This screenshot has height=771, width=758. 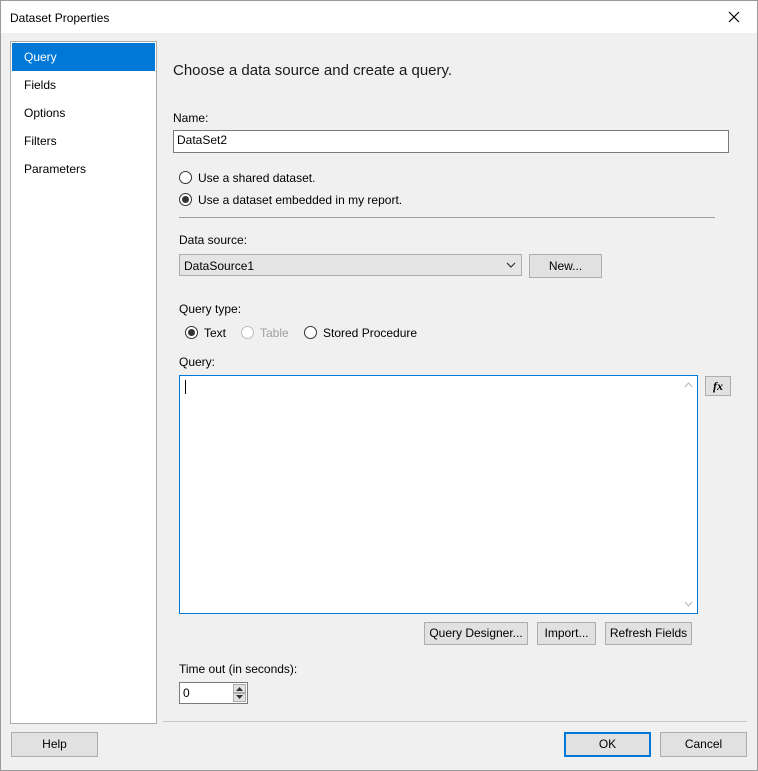 What do you see at coordinates (455, 721) in the screenshot?
I see `footer-separator` at bounding box center [455, 721].